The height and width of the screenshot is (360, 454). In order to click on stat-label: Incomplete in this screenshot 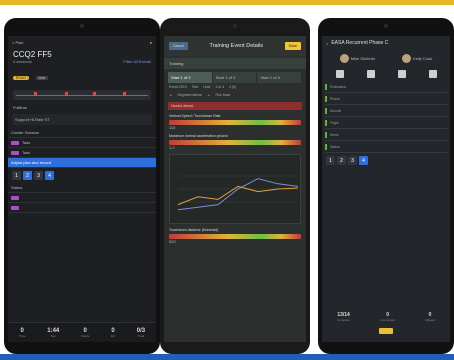, I will do `click(387, 320)`.